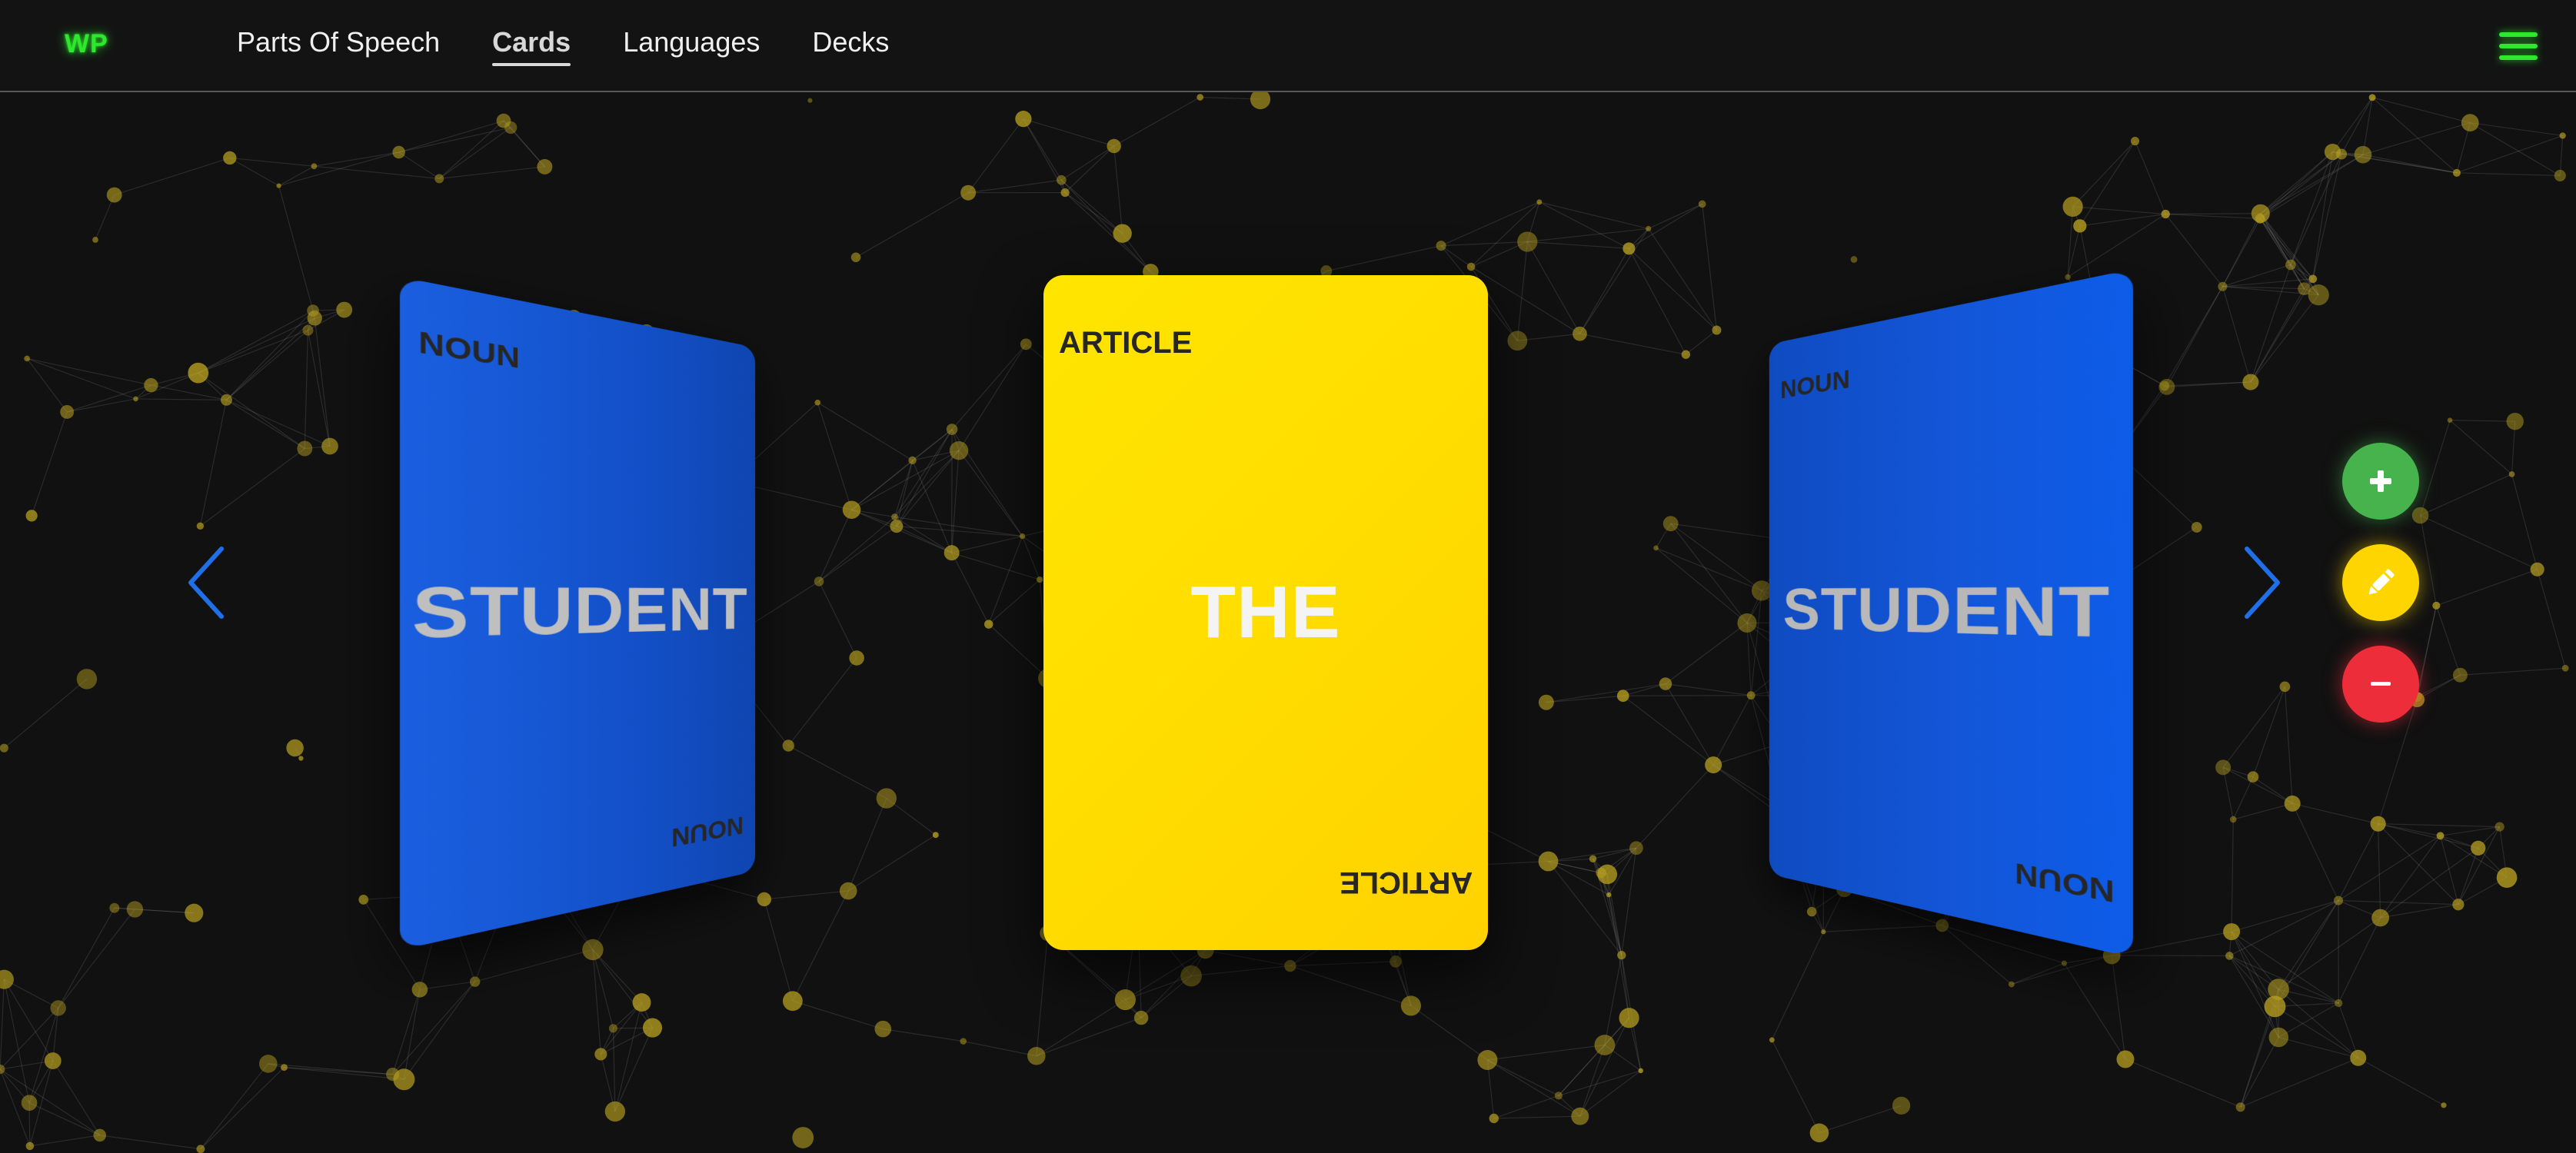  I want to click on minus-icon, so click(2381, 684).